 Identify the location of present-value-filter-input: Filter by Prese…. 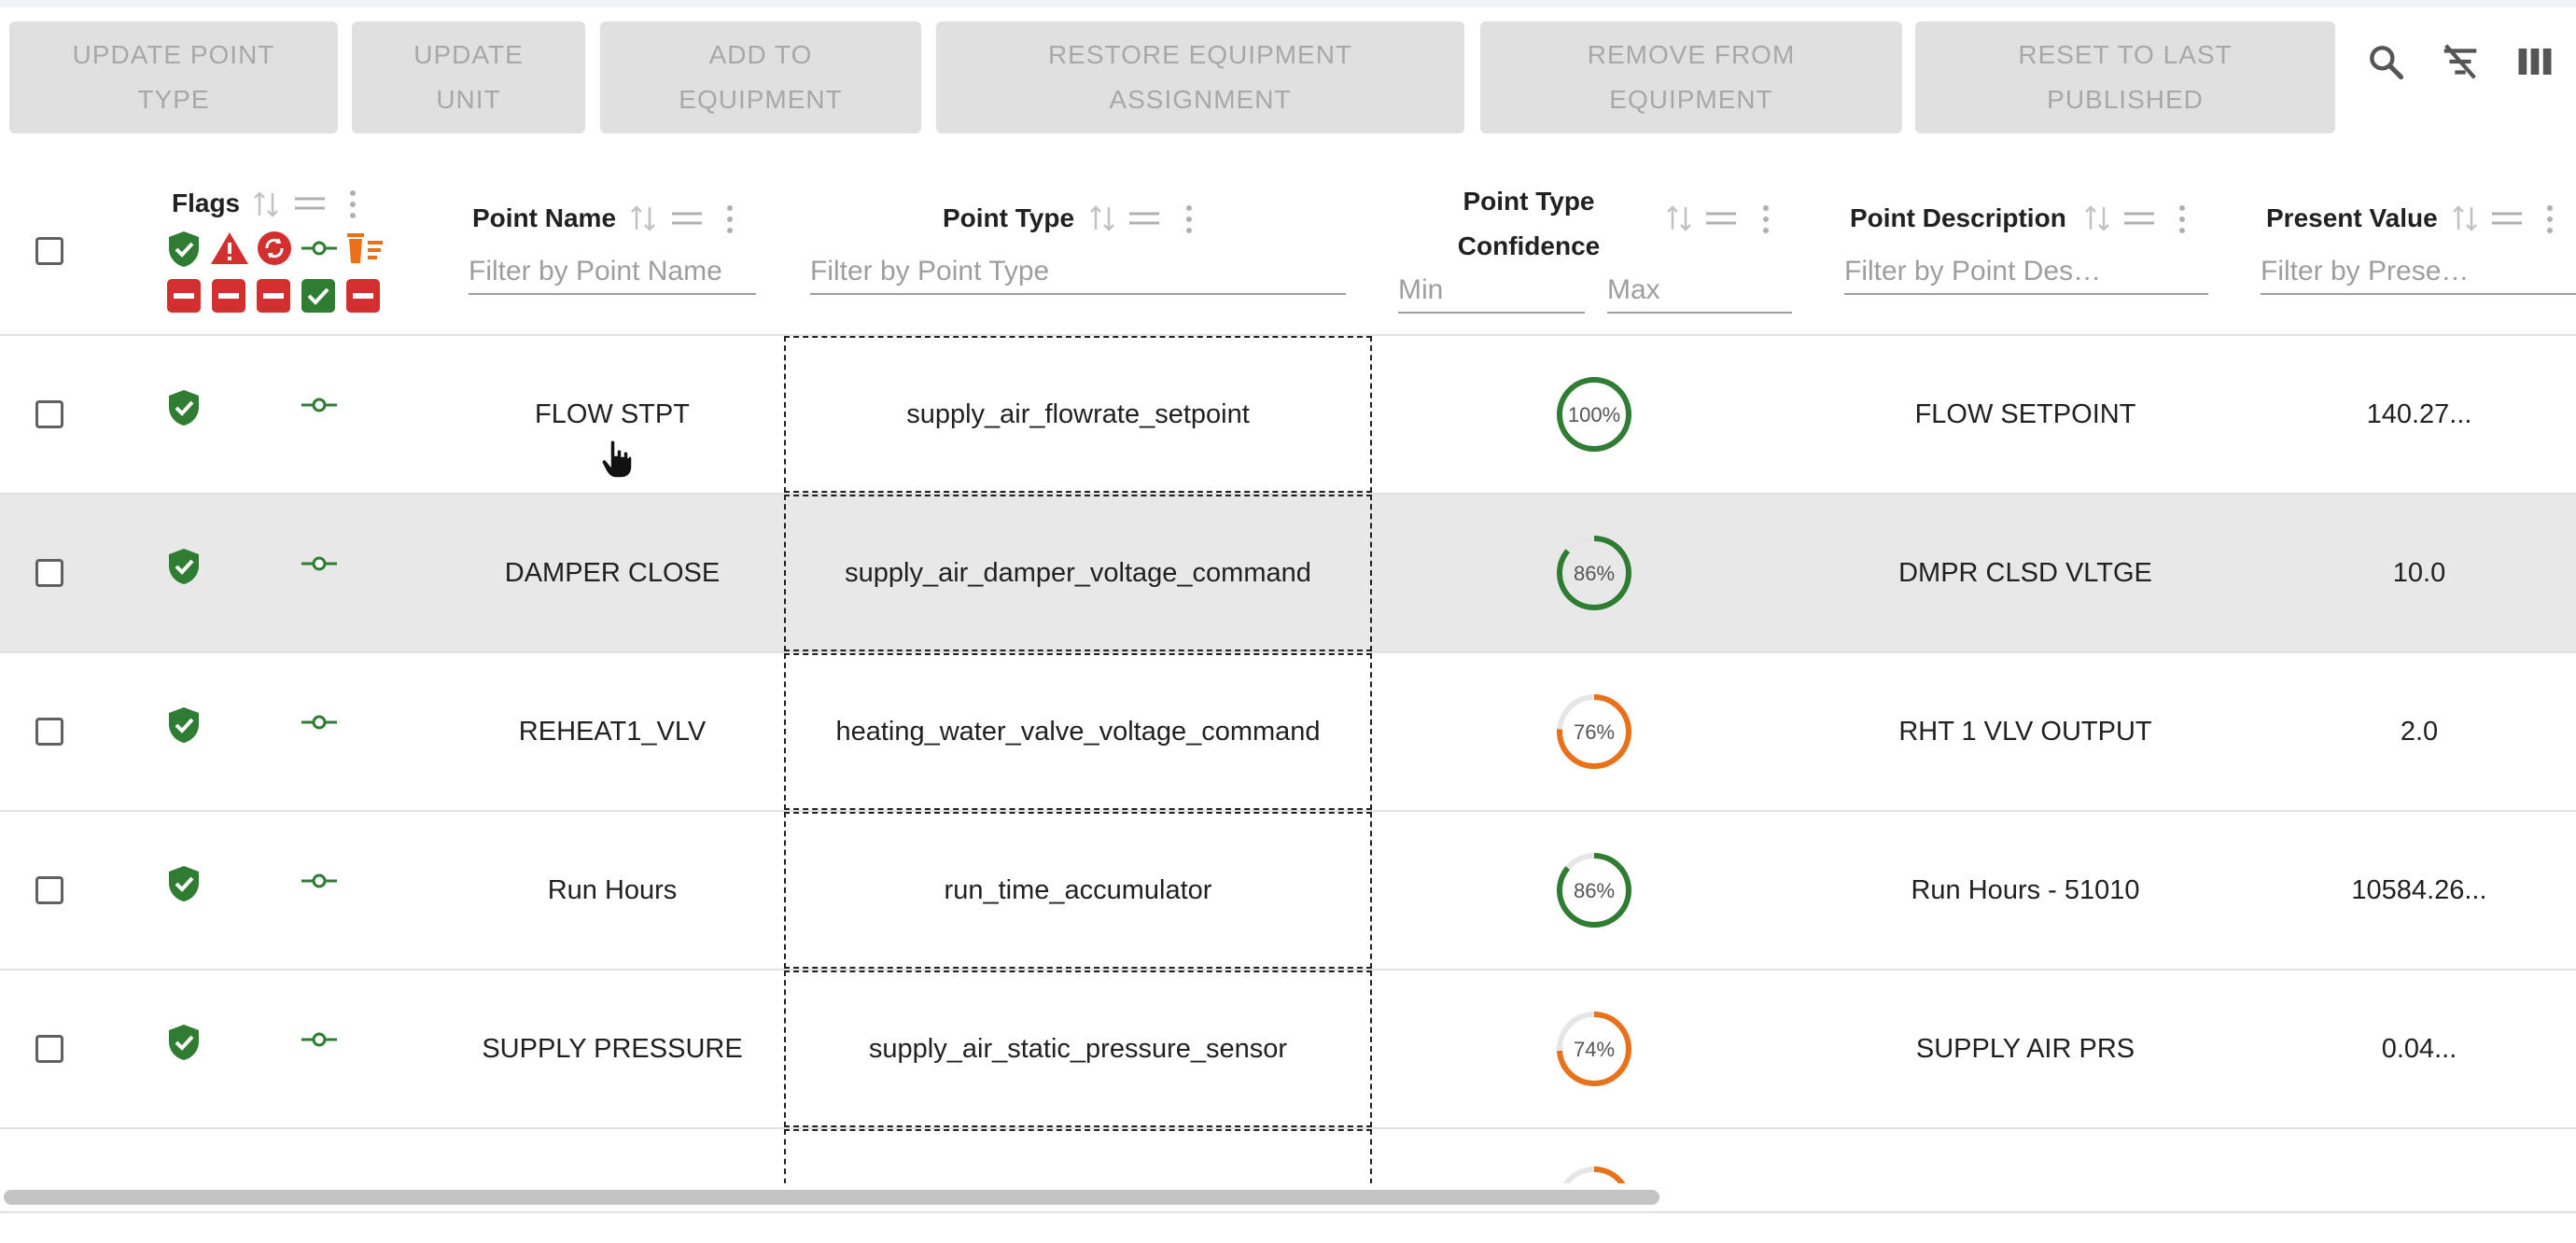
(2418, 272).